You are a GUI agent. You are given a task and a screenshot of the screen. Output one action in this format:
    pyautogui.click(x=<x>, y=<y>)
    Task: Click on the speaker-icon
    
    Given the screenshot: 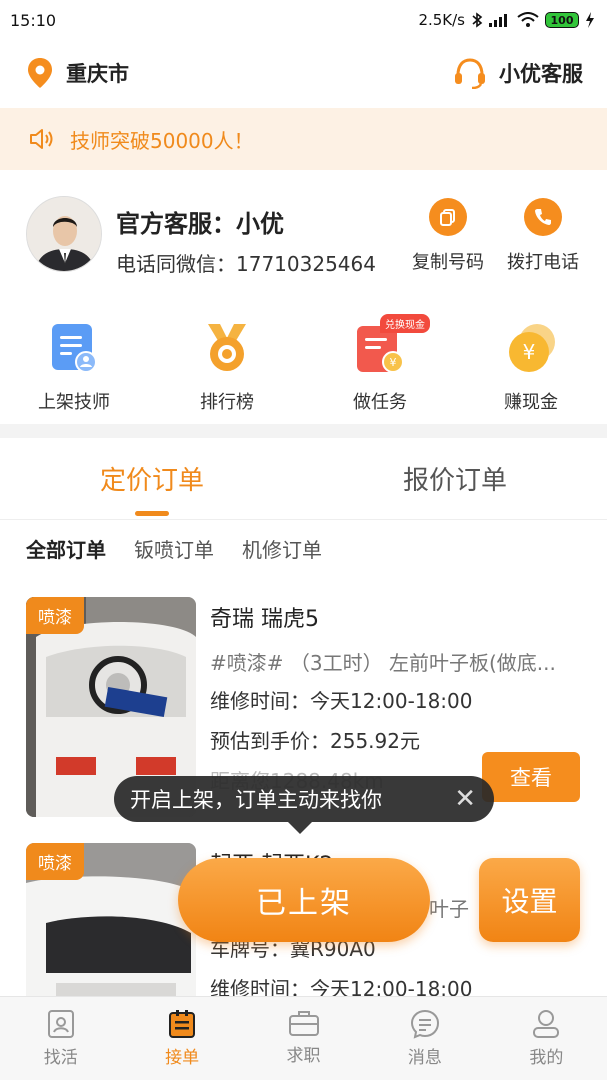 What is the action you would take?
    pyautogui.click(x=41, y=139)
    